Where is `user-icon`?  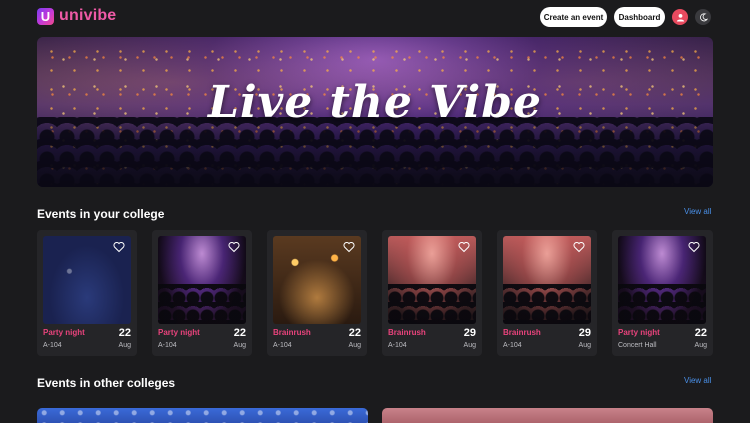 user-icon is located at coordinates (680, 17).